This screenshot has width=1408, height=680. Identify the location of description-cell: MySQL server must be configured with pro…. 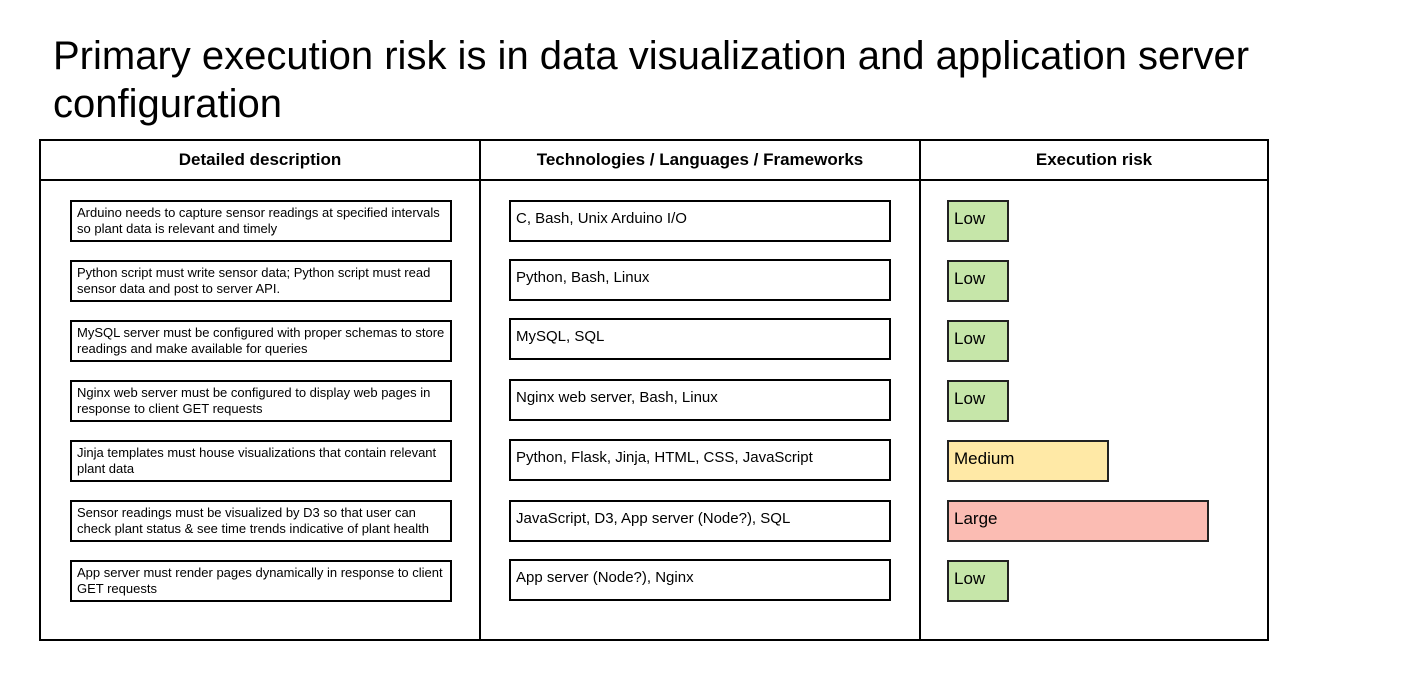
(261, 341).